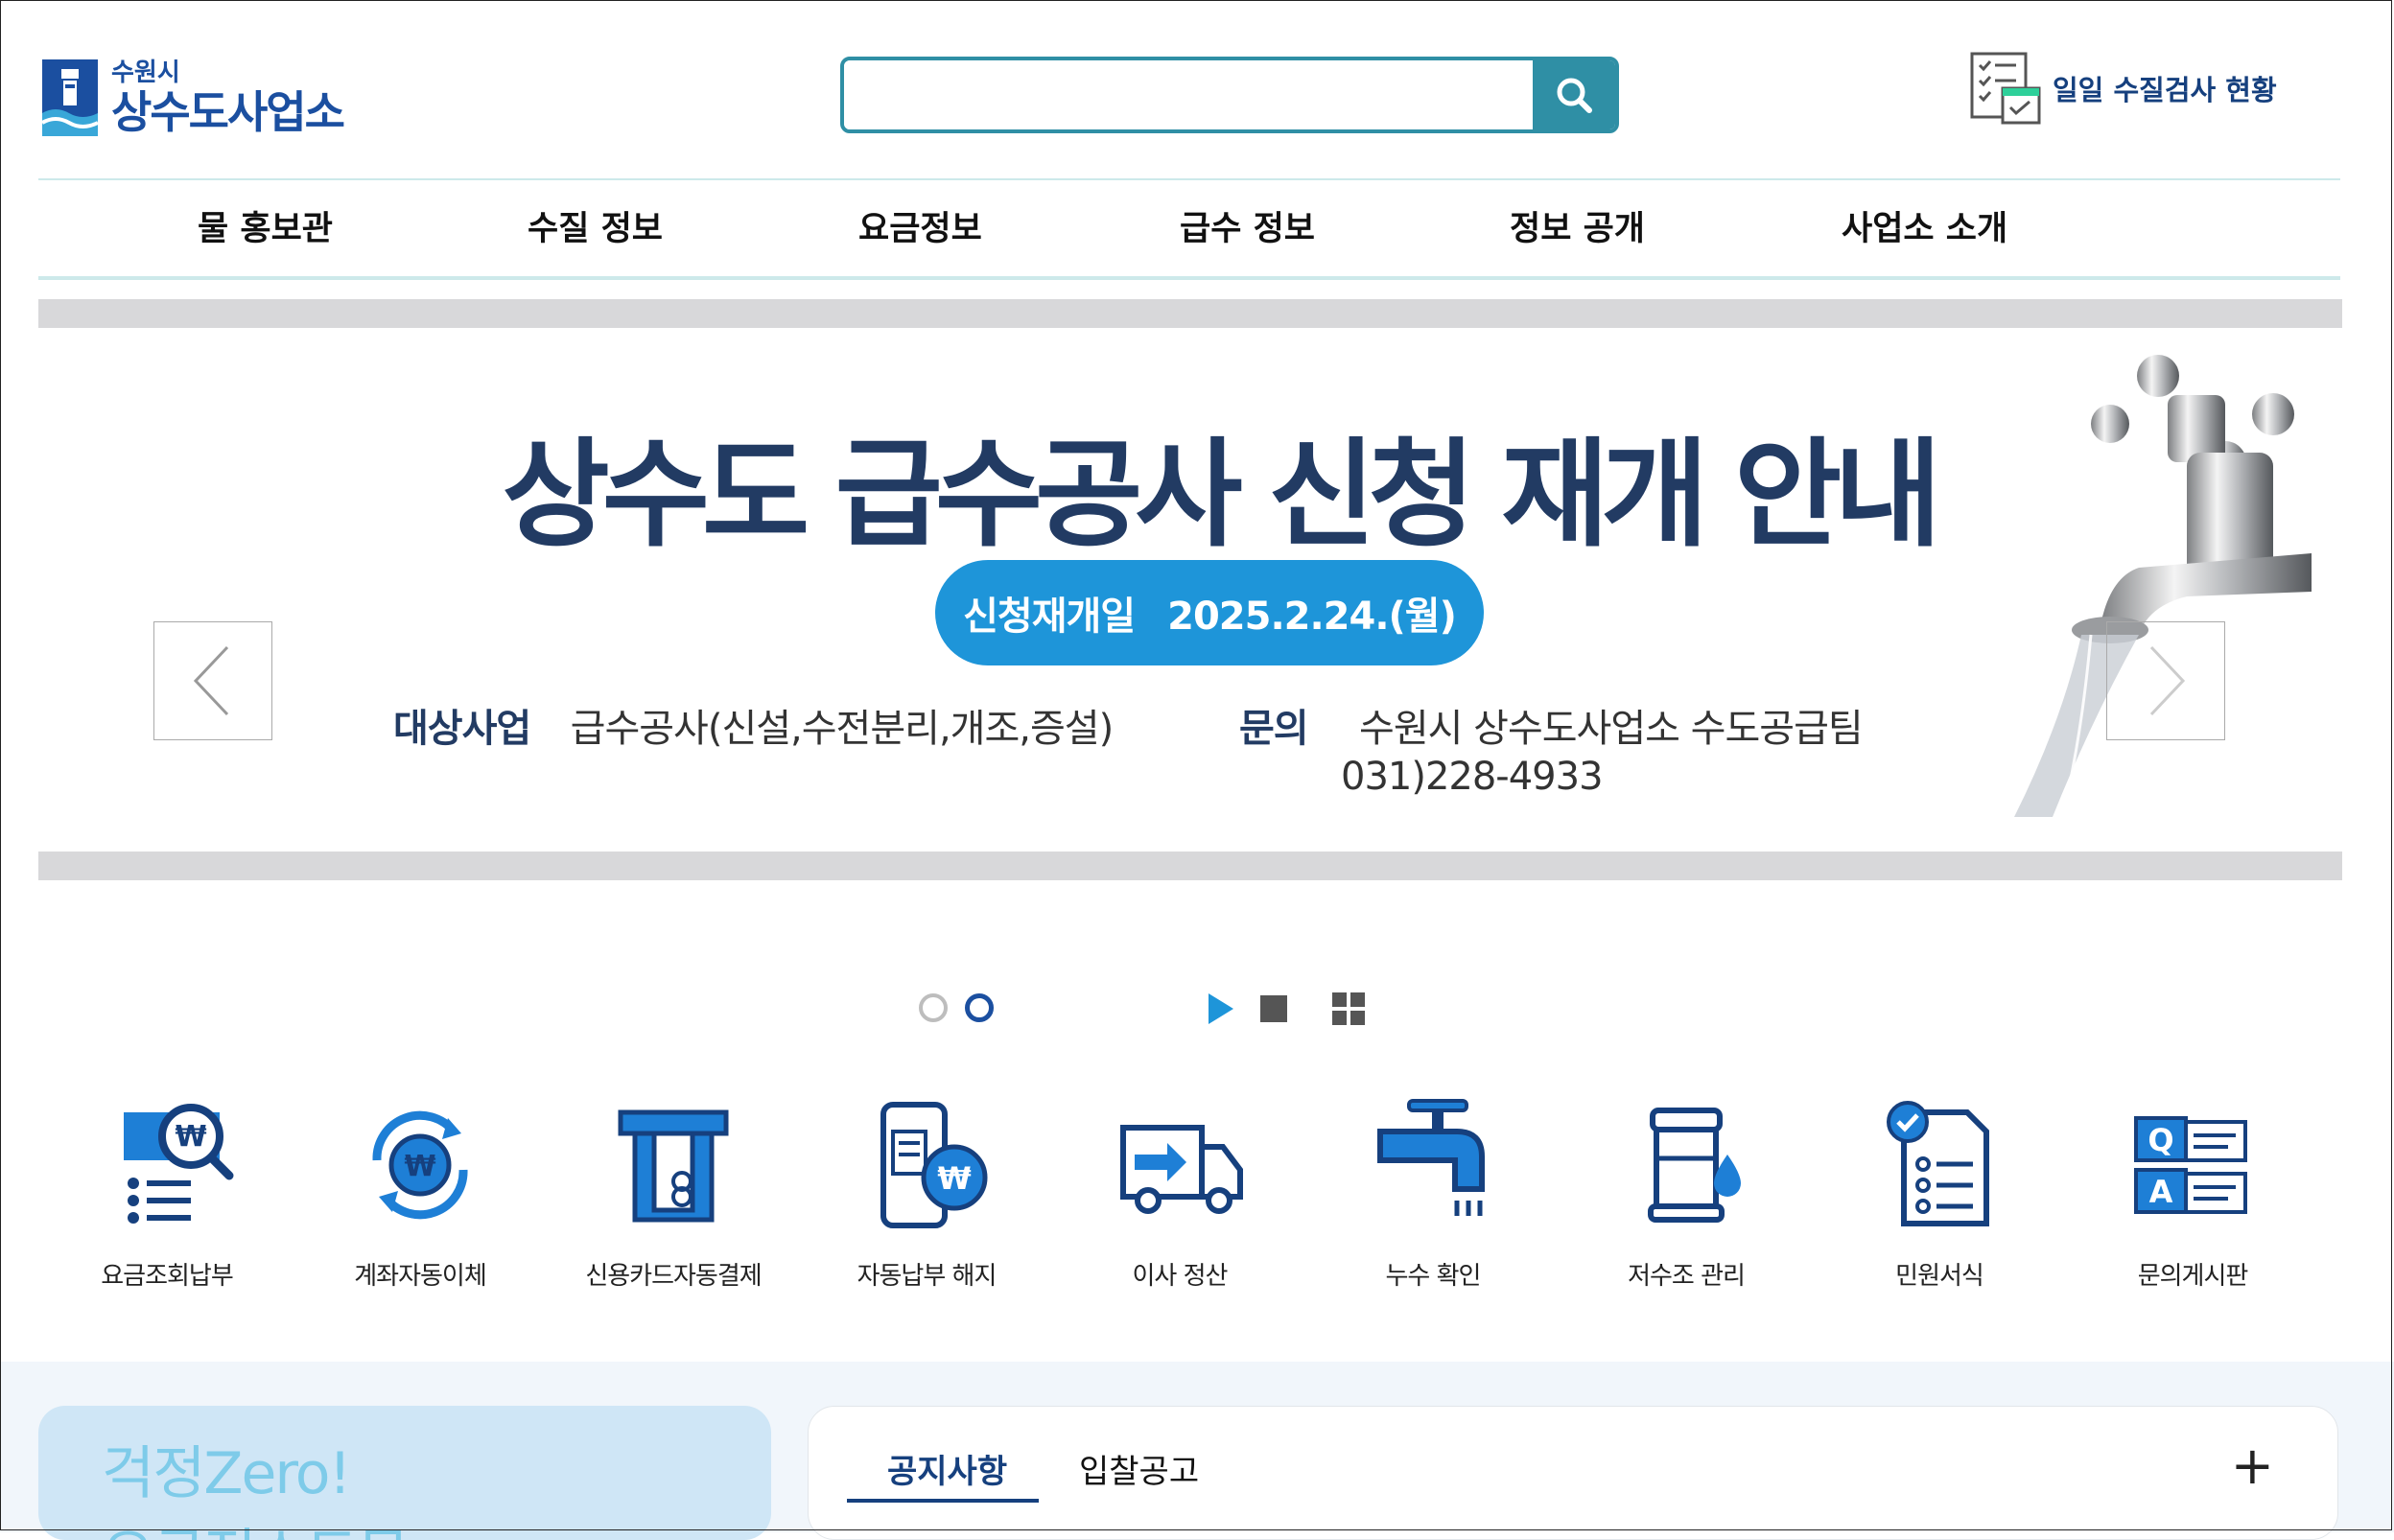 This screenshot has width=2394, height=1540. What do you see at coordinates (2252, 1465) in the screenshot?
I see `more-button: +` at bounding box center [2252, 1465].